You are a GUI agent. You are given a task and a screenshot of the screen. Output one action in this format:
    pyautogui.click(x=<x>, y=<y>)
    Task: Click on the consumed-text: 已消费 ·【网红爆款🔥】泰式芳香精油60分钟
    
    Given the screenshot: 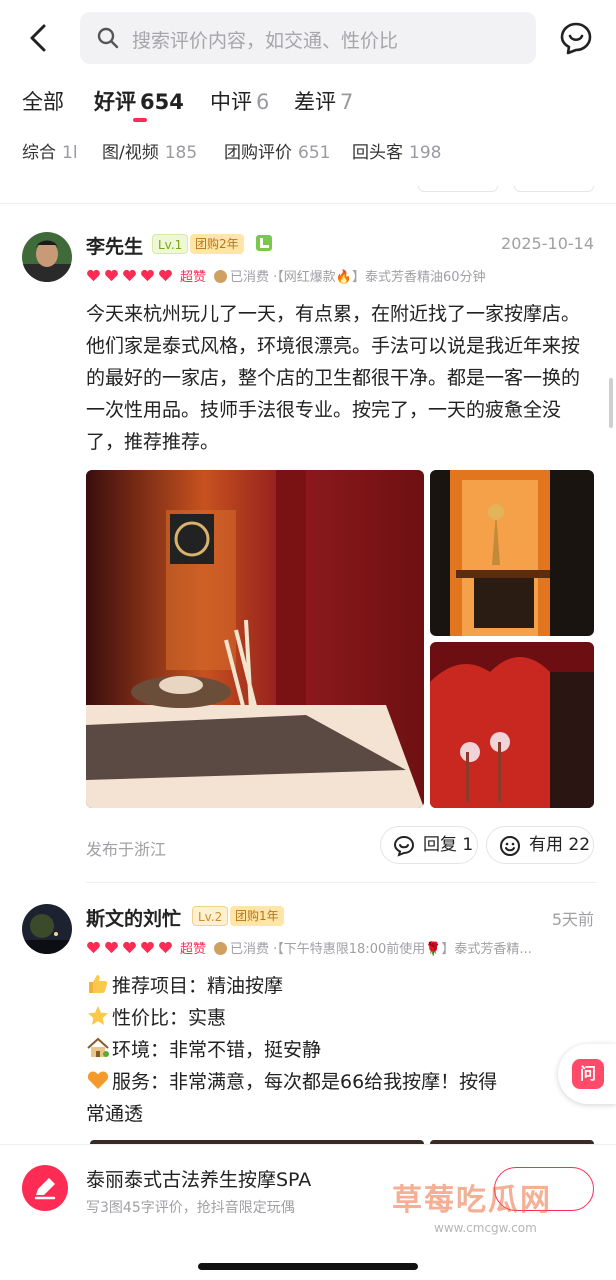 What is the action you would take?
    pyautogui.click(x=358, y=277)
    